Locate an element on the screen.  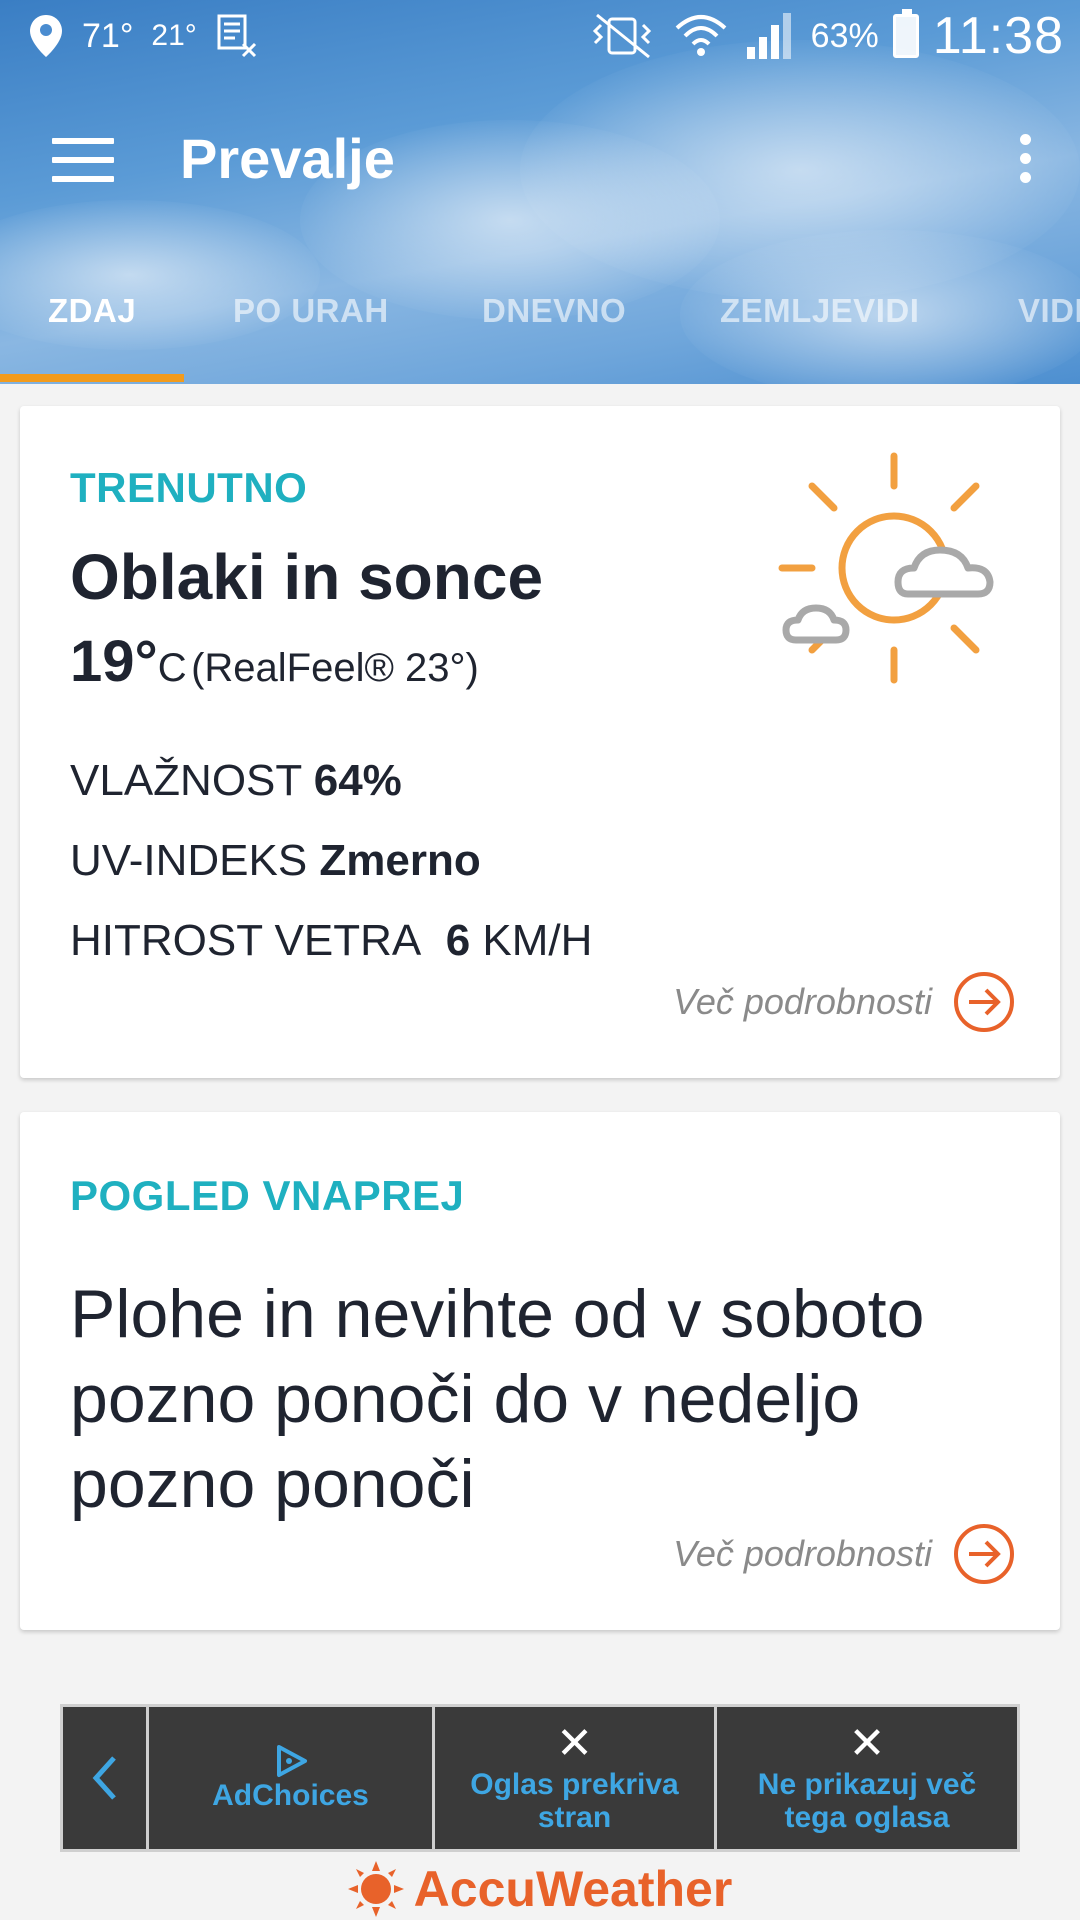
accuweather-wordmark: AccuWeather is located at coordinates (573, 1889).